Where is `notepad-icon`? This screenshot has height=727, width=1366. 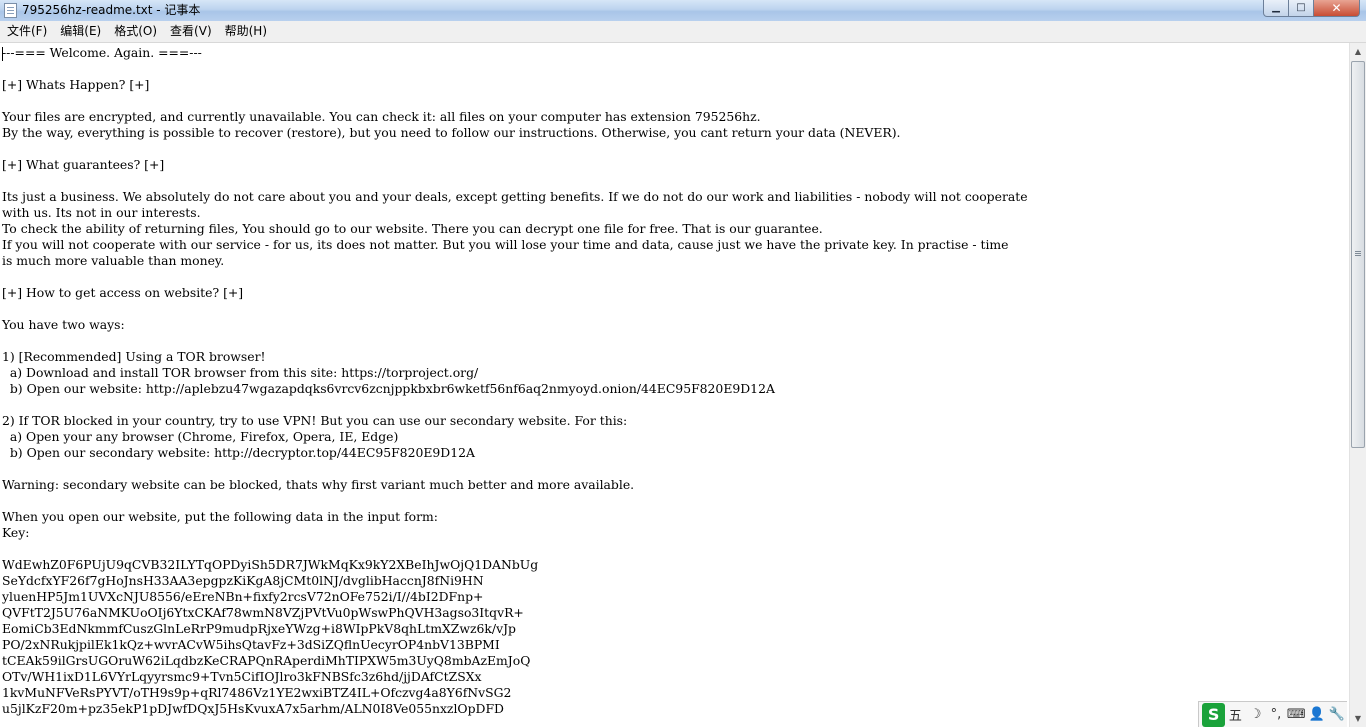
notepad-icon is located at coordinates (10, 10).